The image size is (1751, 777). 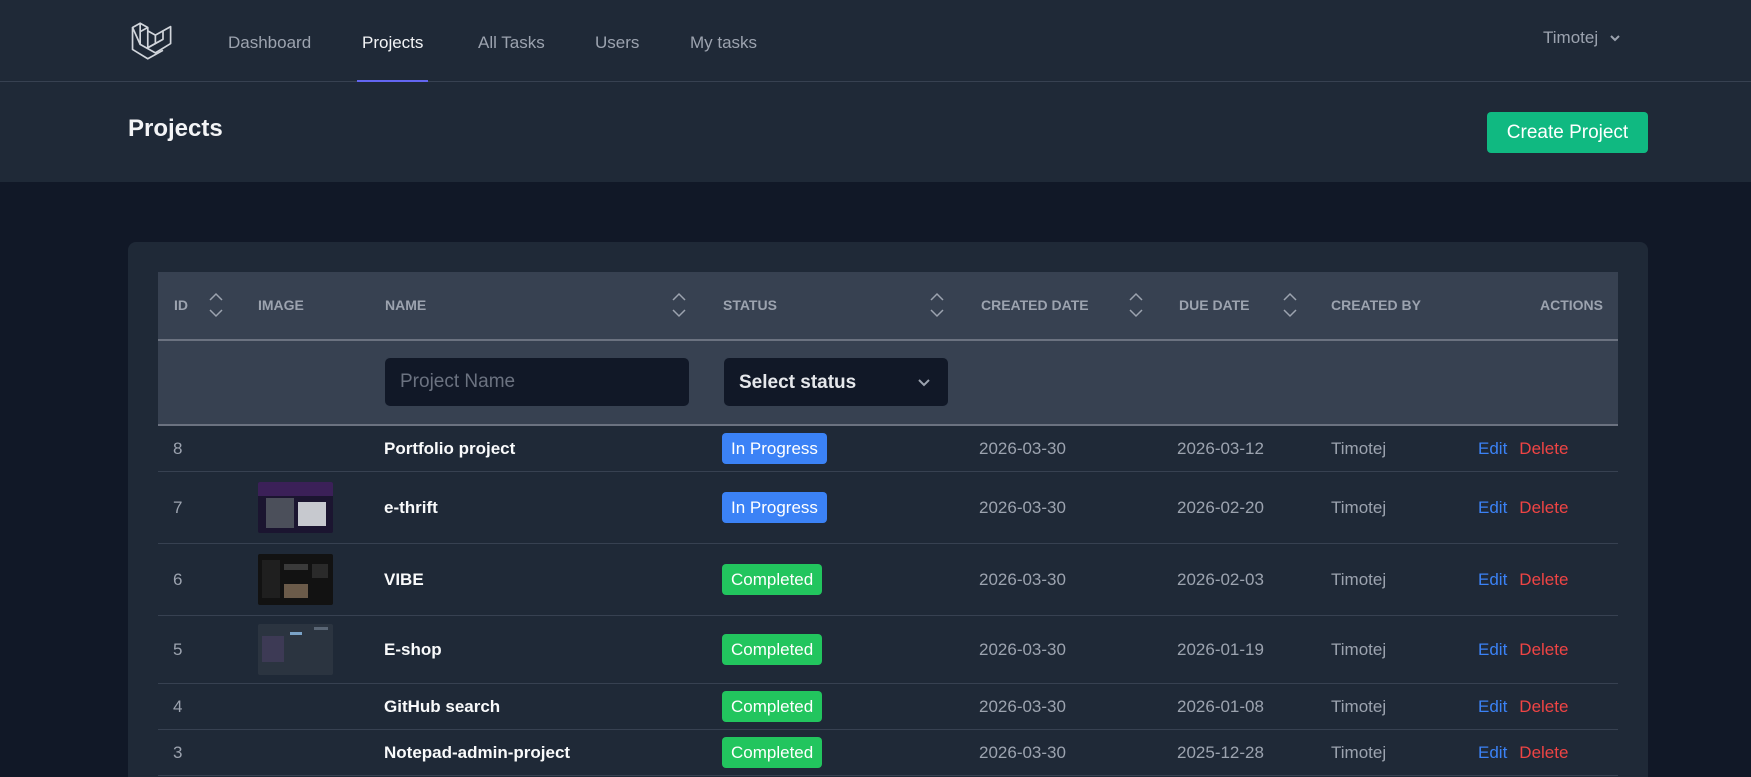 I want to click on row-project-name: E-shop, so click(x=413, y=649).